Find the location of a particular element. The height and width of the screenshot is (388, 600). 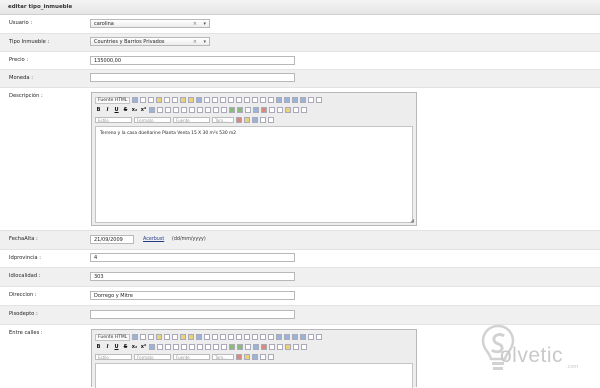

bold-button: B is located at coordinates (98, 110).